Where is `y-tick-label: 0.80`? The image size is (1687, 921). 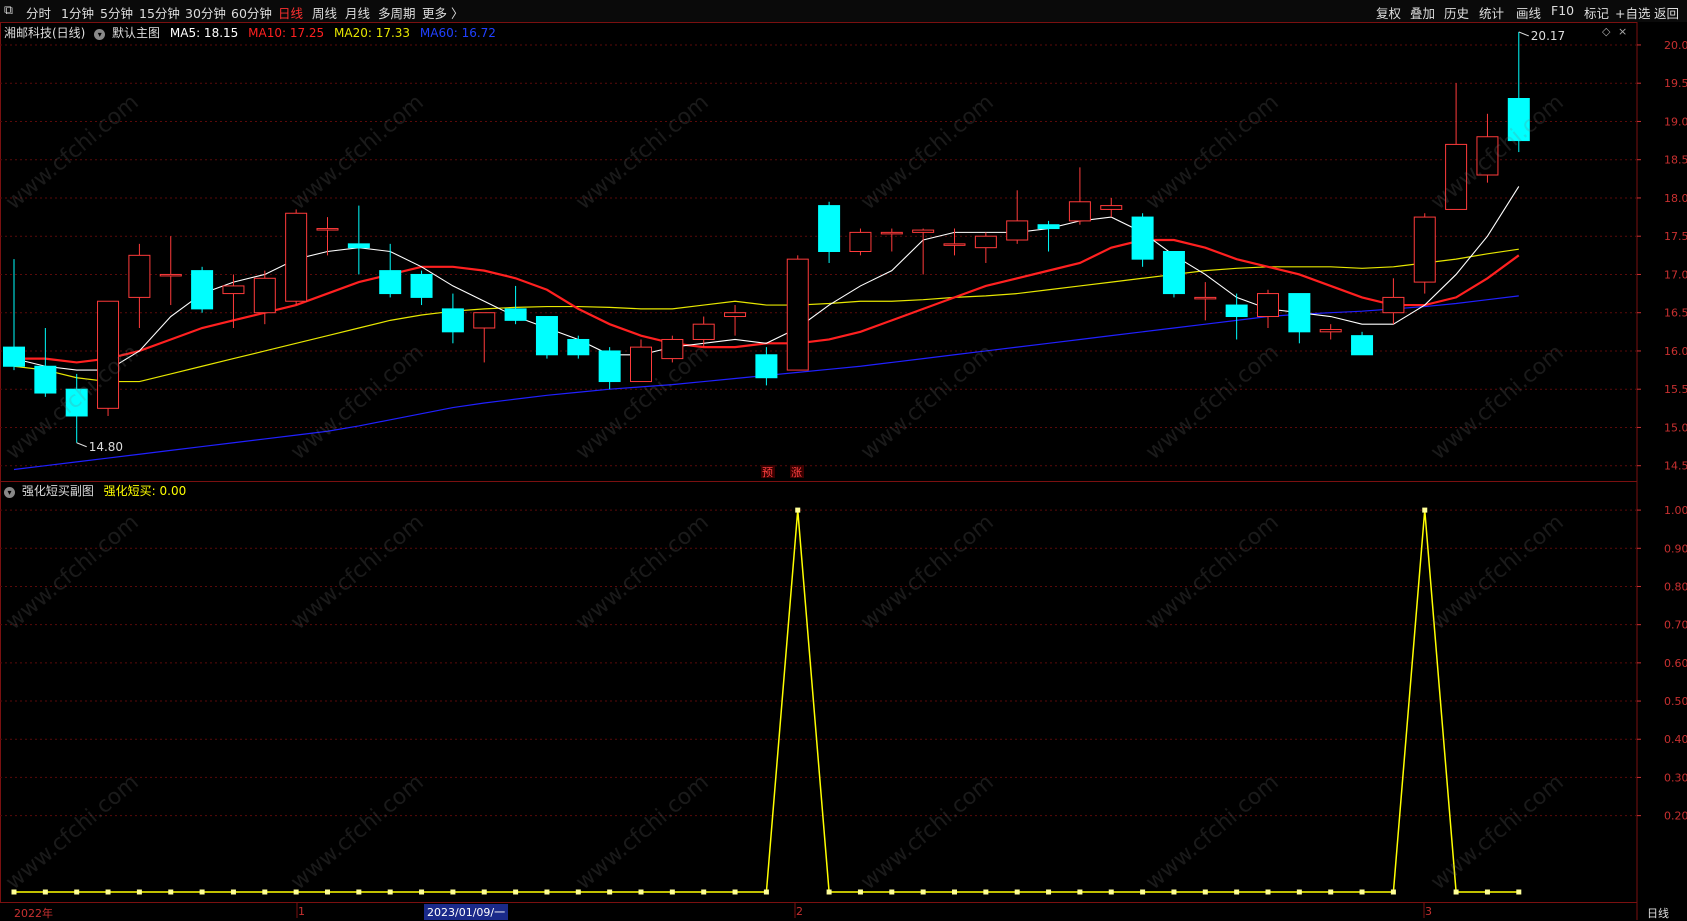 y-tick-label: 0.80 is located at coordinates (1675, 586).